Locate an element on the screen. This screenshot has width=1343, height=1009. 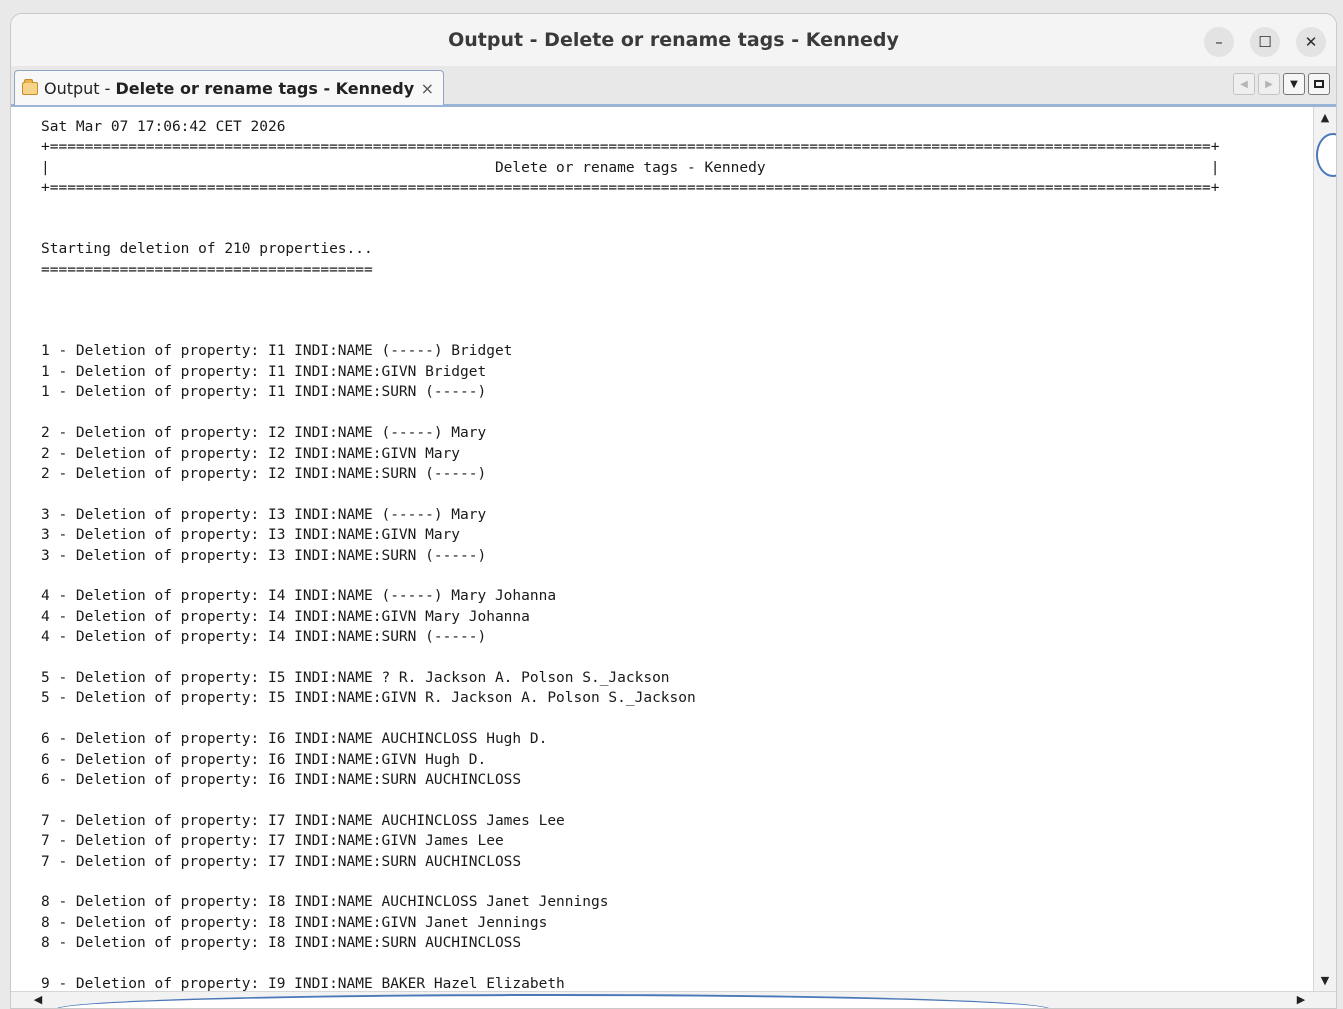
tab-list-dropdown-button: ▼ is located at coordinates (1294, 84).